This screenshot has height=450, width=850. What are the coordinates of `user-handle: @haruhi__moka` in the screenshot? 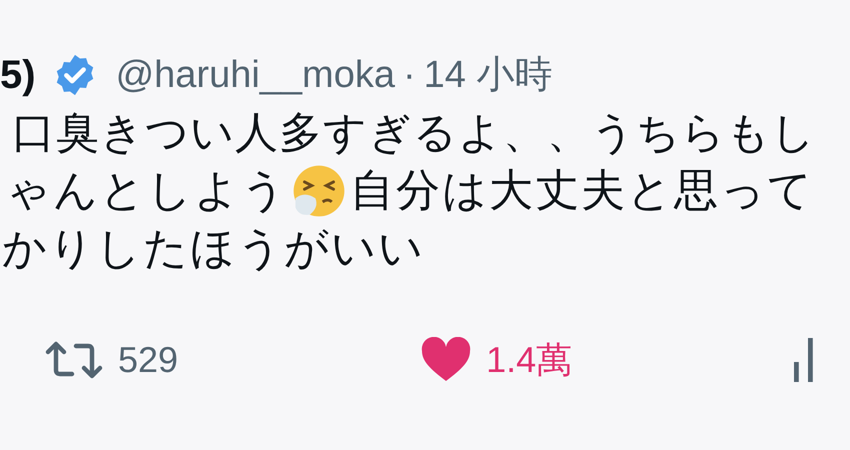 It's located at (255, 75).